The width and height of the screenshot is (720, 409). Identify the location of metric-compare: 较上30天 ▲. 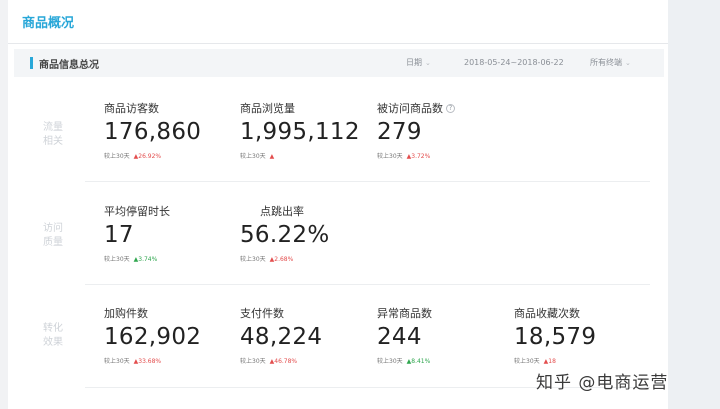
(300, 155).